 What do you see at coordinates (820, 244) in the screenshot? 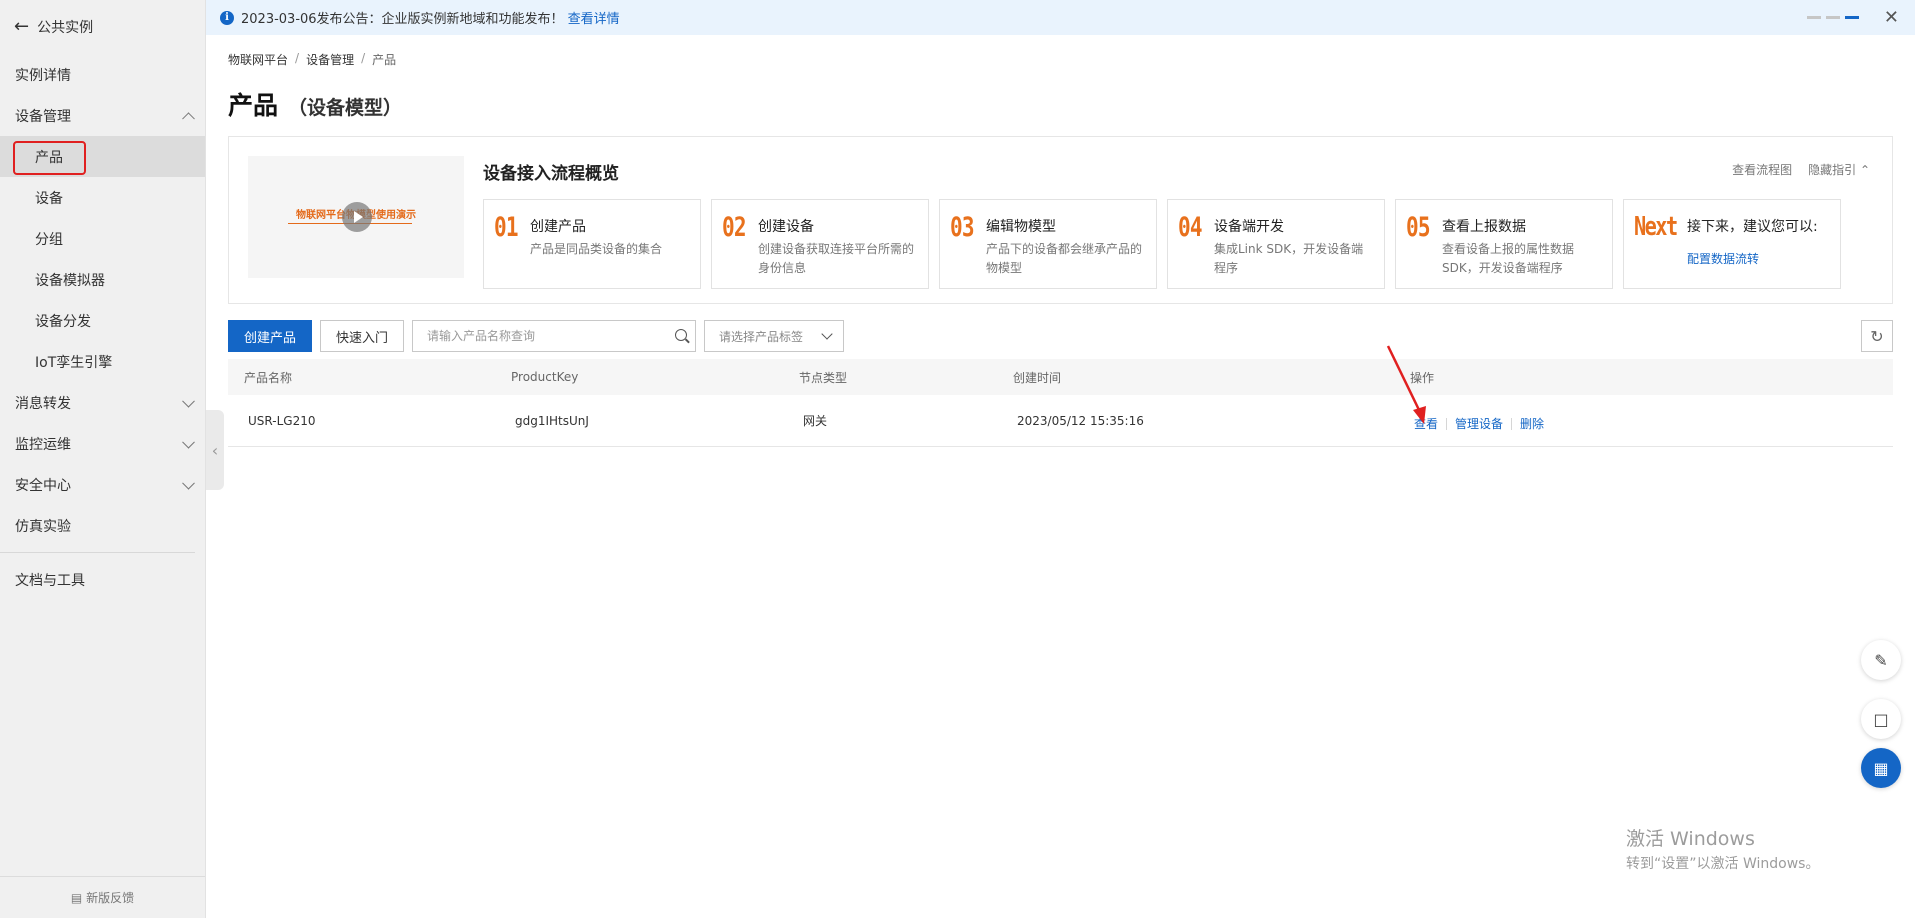
I see `guide-step: 02 创建设备 创建设备获取连接平台所需的身份信息` at bounding box center [820, 244].